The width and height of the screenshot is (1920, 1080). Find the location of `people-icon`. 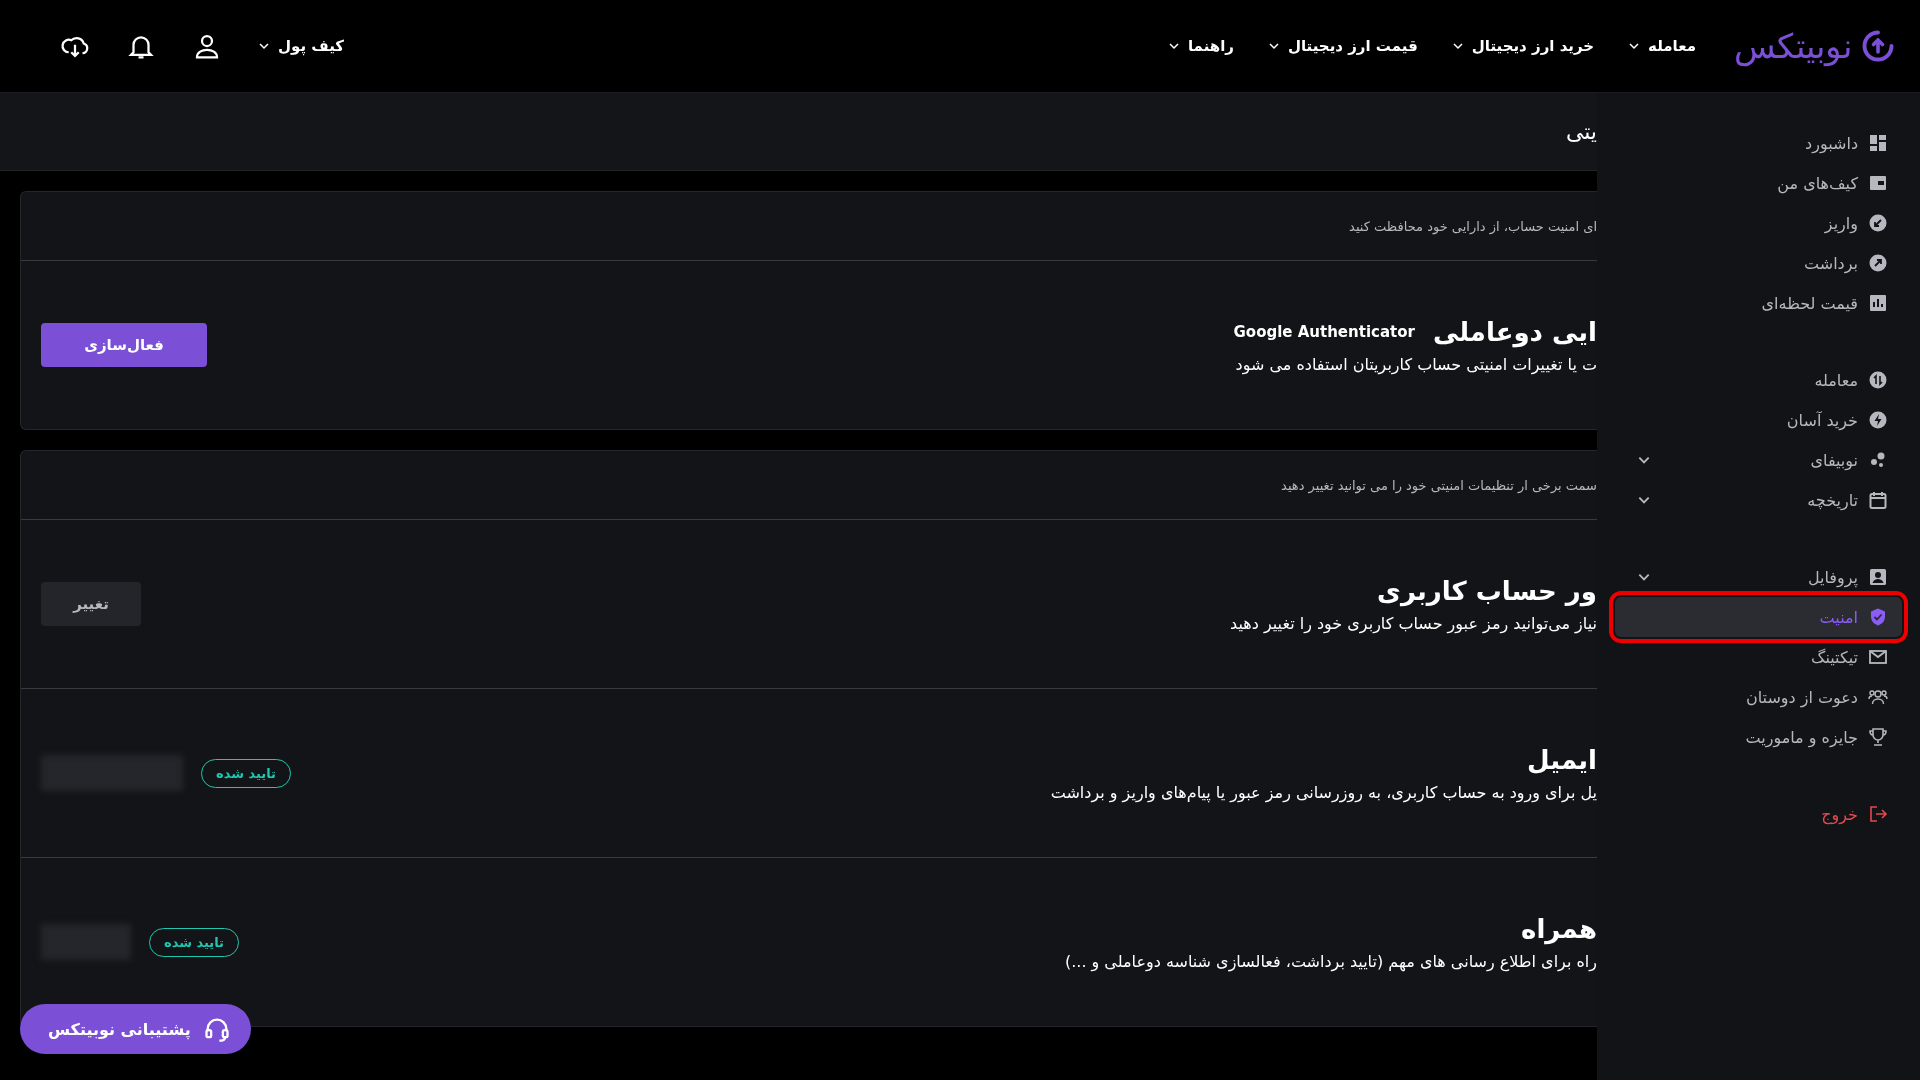

people-icon is located at coordinates (1878, 697).